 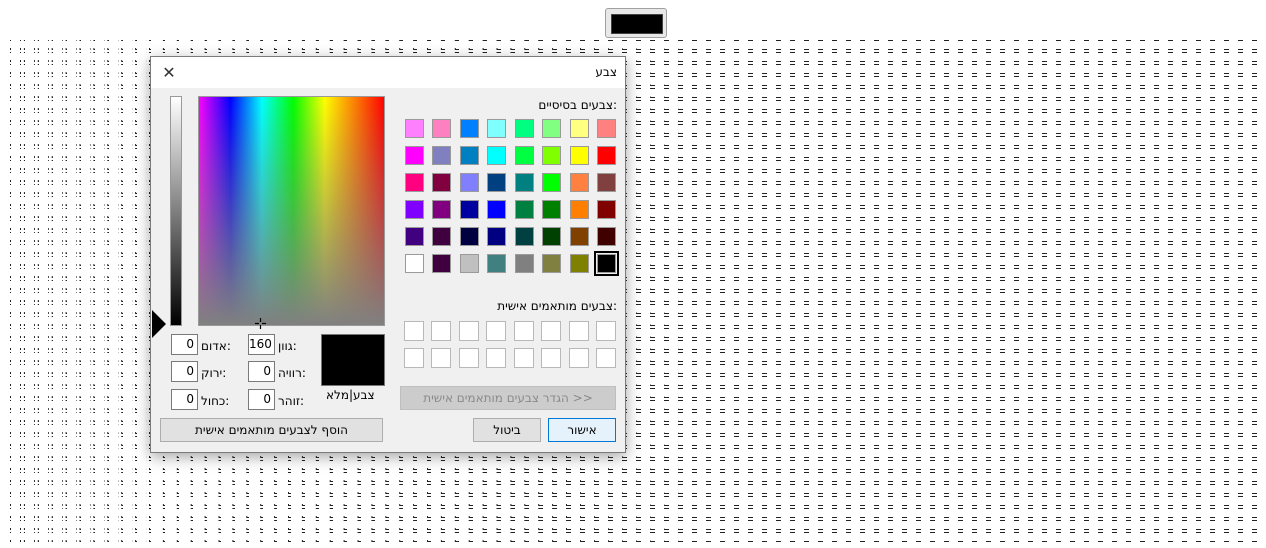 I want to click on preview-label: צבע|מלא, so click(x=350, y=395).